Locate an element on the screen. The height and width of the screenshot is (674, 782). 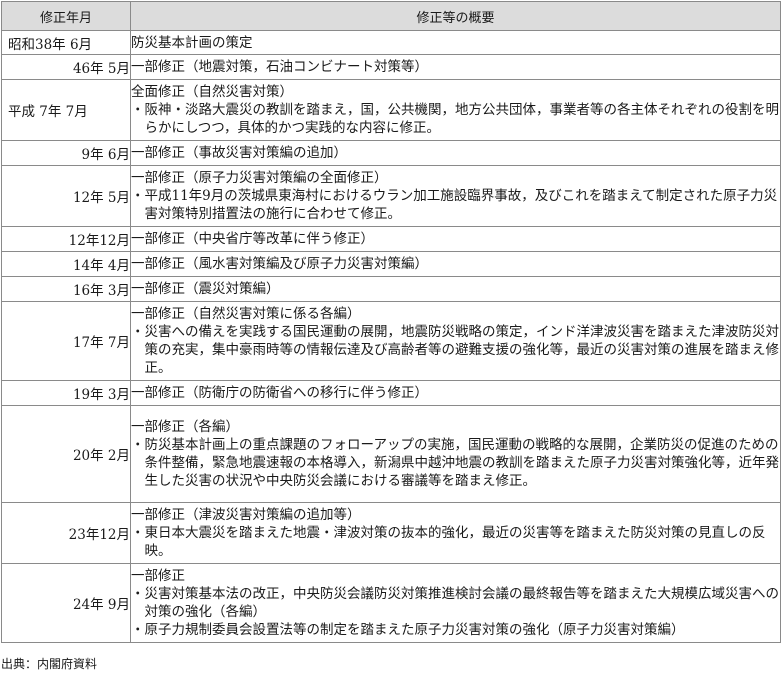
revision-heading: 防災基本計画の策定 is located at coordinates (192, 42).